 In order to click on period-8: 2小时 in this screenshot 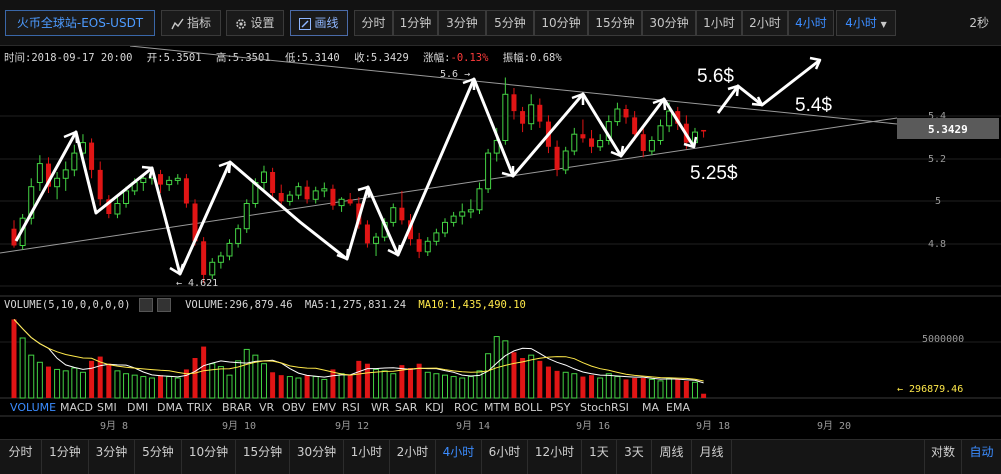, I will do `click(765, 23)`.